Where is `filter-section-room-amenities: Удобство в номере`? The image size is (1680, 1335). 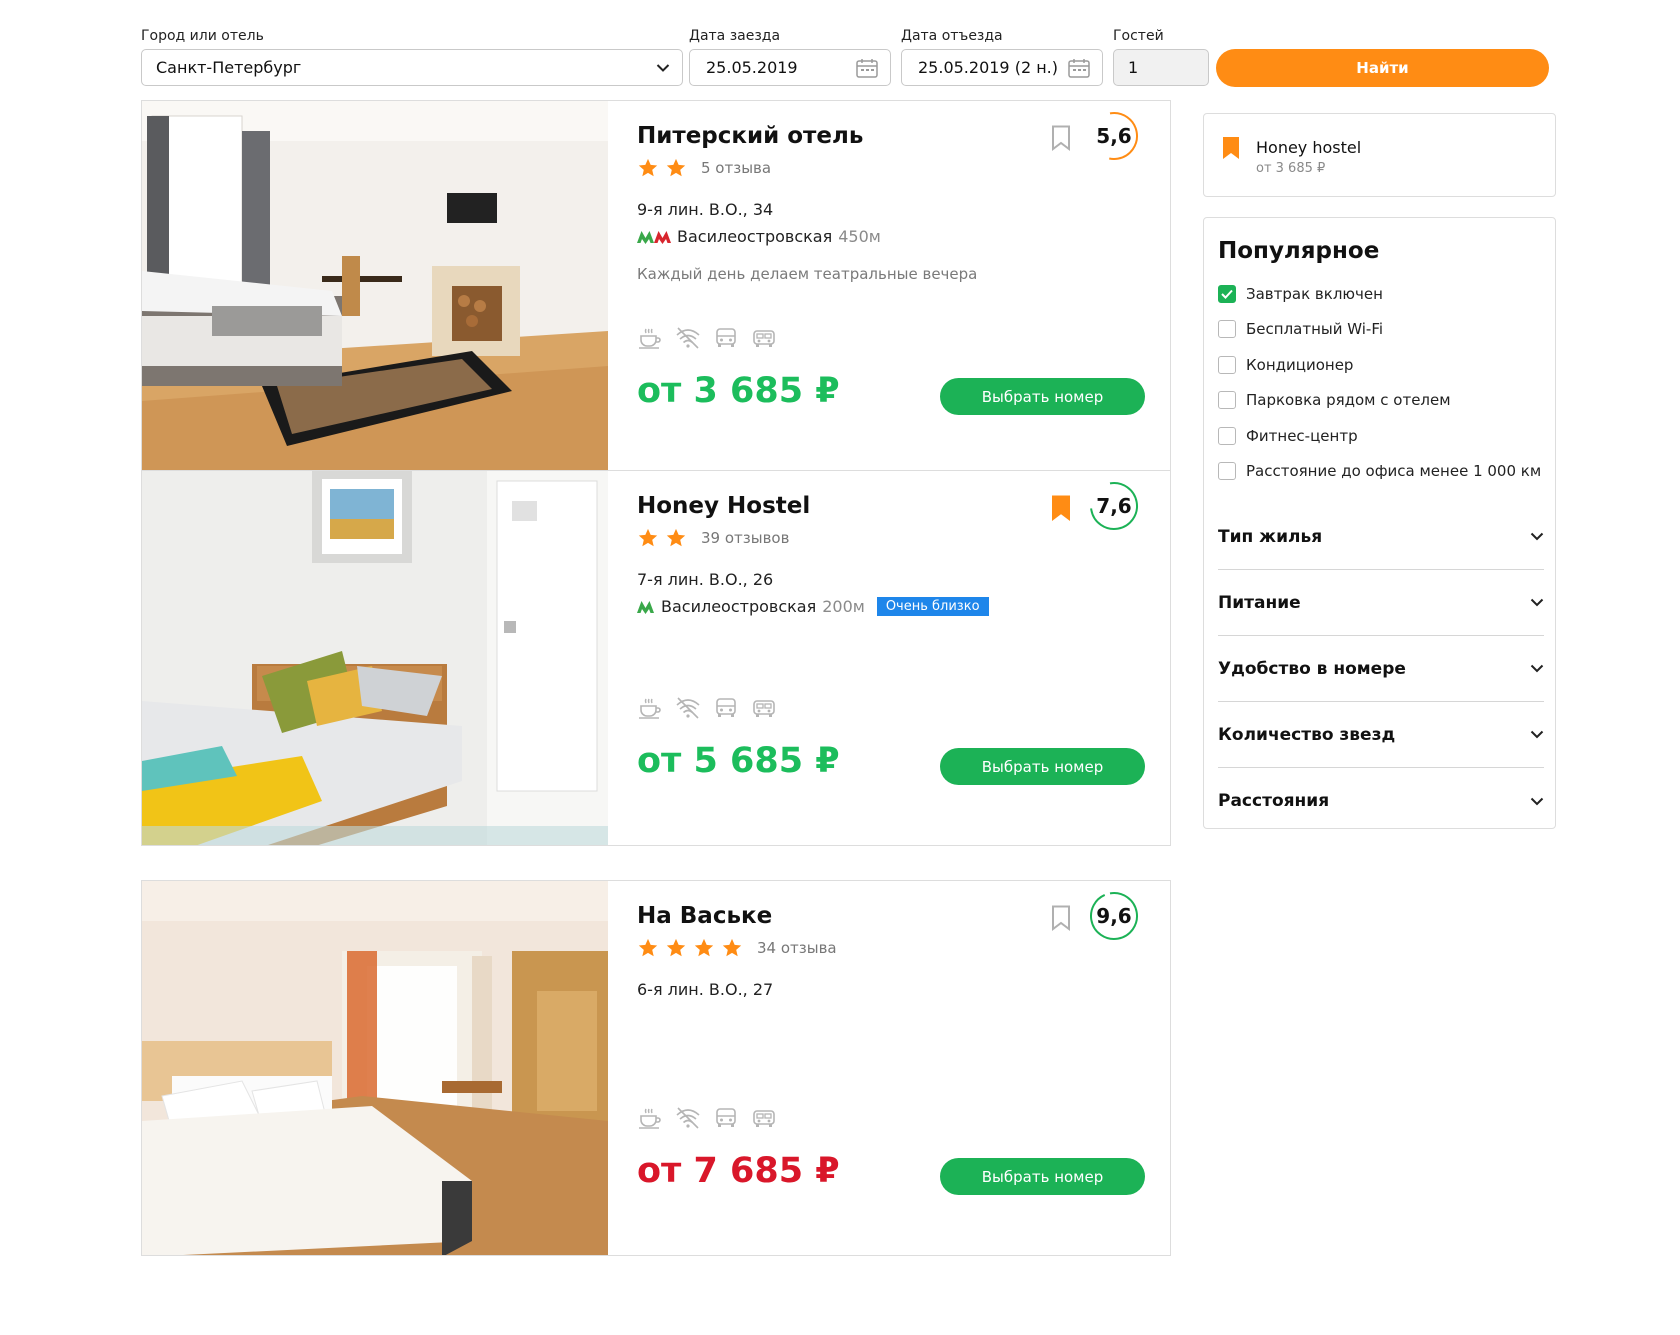
filter-section-room-amenities: Удобство в номере is located at coordinates (1381, 669).